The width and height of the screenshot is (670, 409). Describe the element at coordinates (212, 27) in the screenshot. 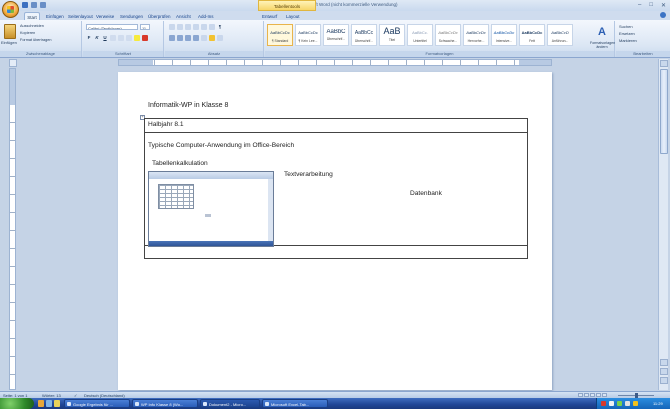

I see `sort-icon` at that location.